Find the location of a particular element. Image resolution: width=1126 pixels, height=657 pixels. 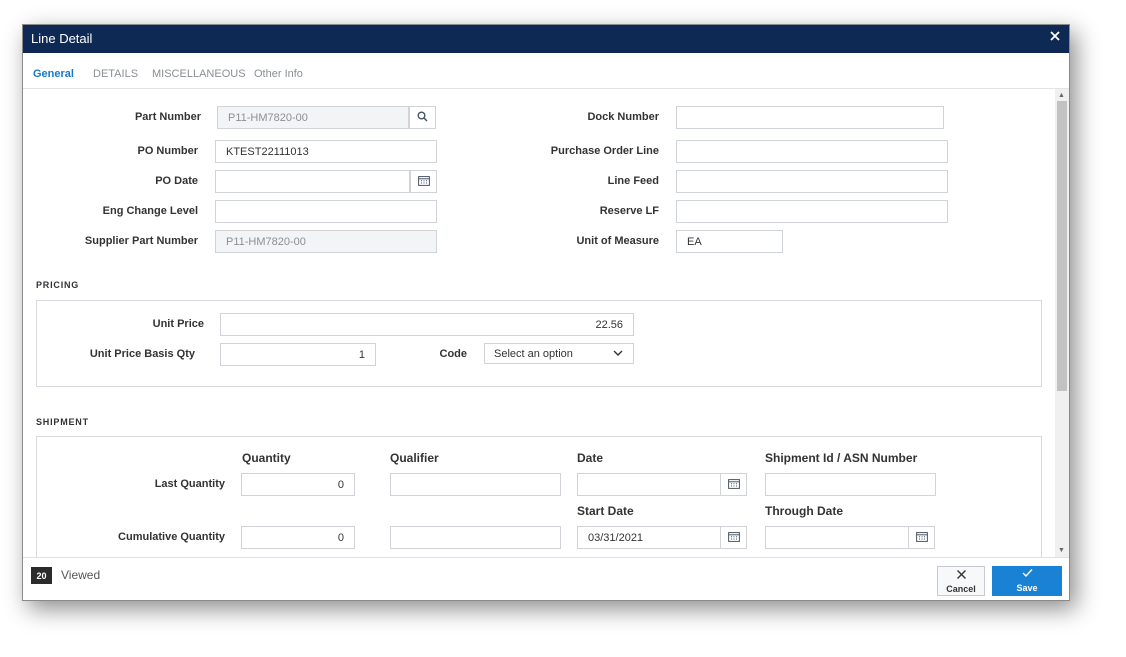

shipment-section-title: SHIPMENT is located at coordinates (62, 422).